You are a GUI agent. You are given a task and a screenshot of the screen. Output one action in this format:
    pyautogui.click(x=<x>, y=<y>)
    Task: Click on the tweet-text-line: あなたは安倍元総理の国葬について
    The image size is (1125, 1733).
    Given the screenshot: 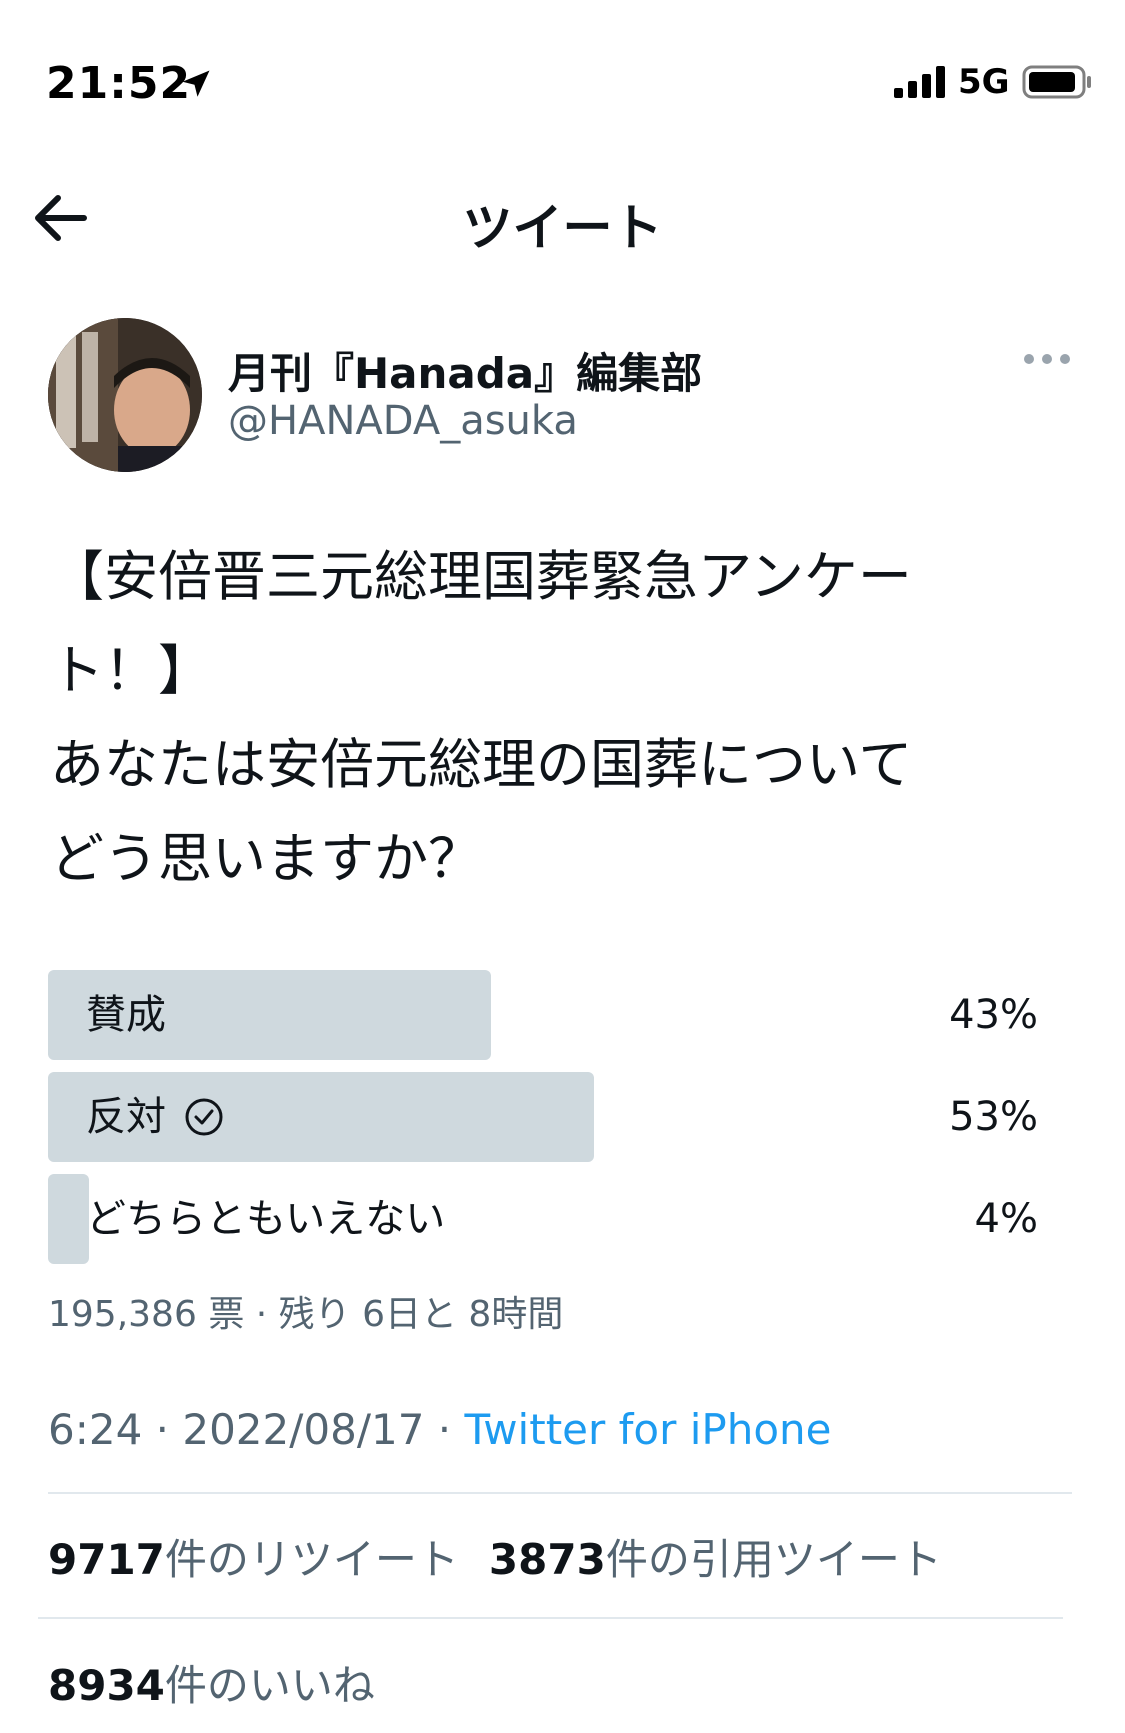 What is the action you would take?
    pyautogui.click(x=481, y=764)
    